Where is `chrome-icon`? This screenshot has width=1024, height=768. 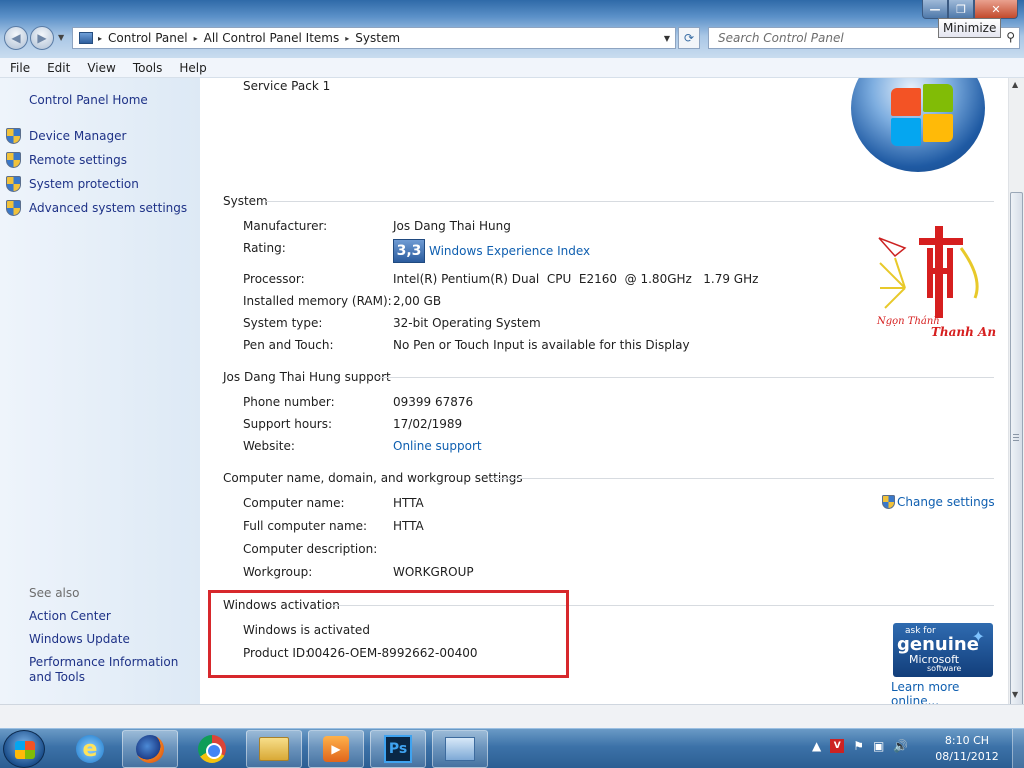
chrome-icon is located at coordinates (212, 749).